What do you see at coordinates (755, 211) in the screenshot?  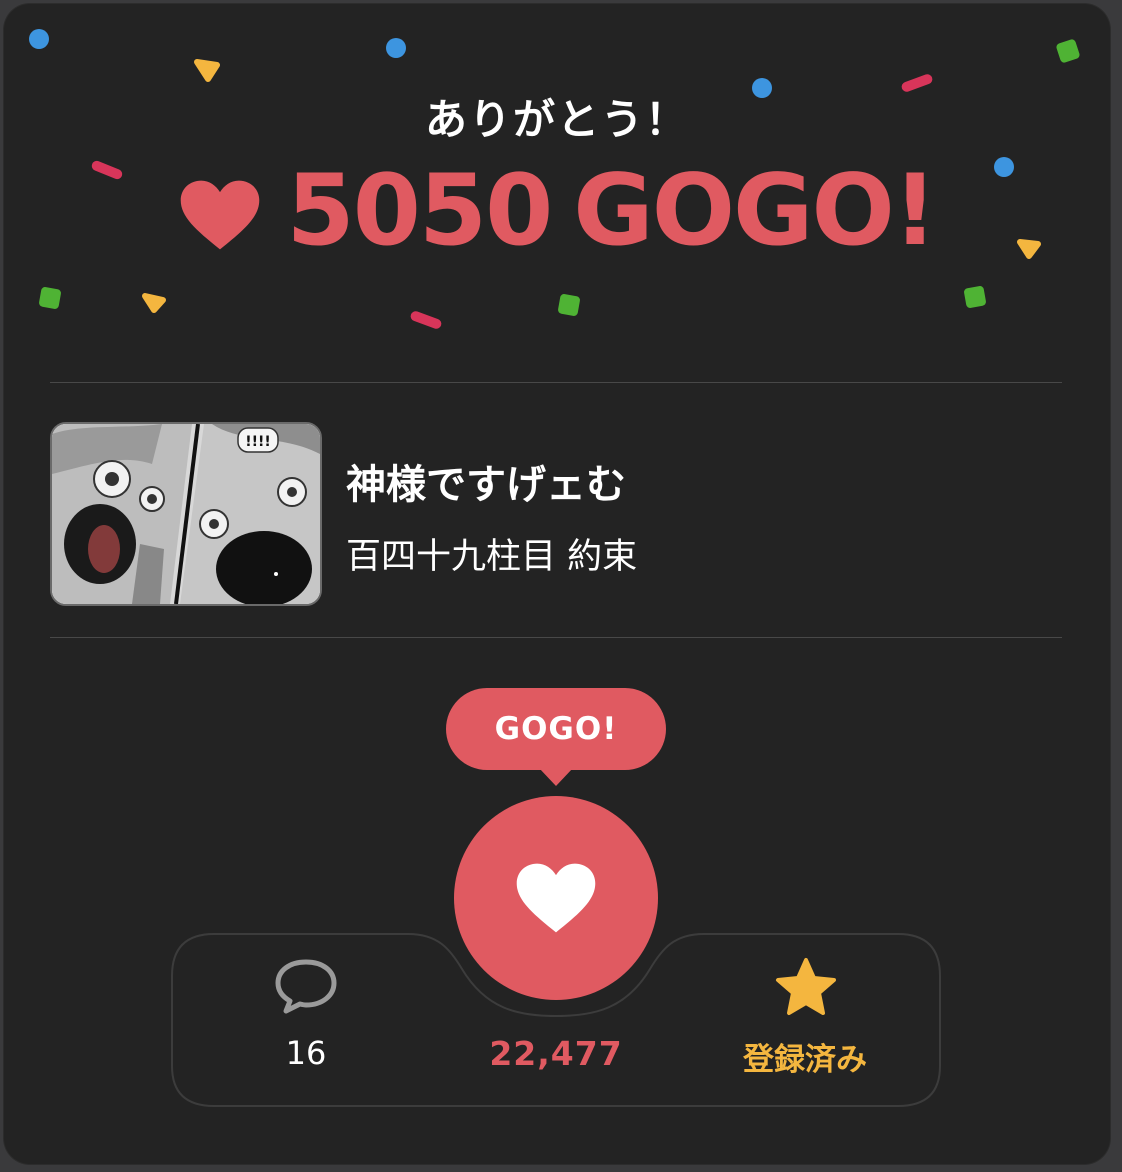 I see `gogo-label: GOGO!` at bounding box center [755, 211].